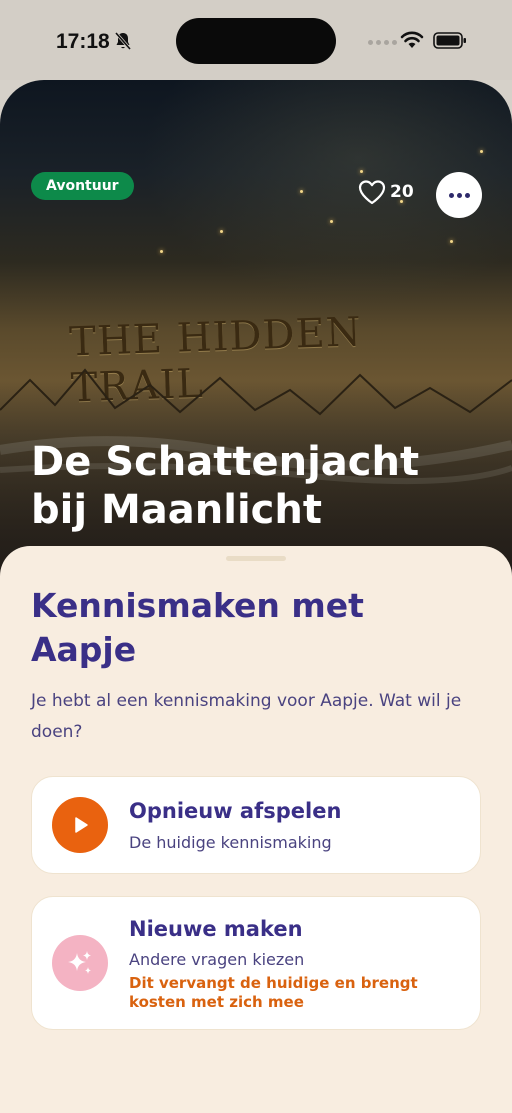  I want to click on play-icon, so click(81, 825).